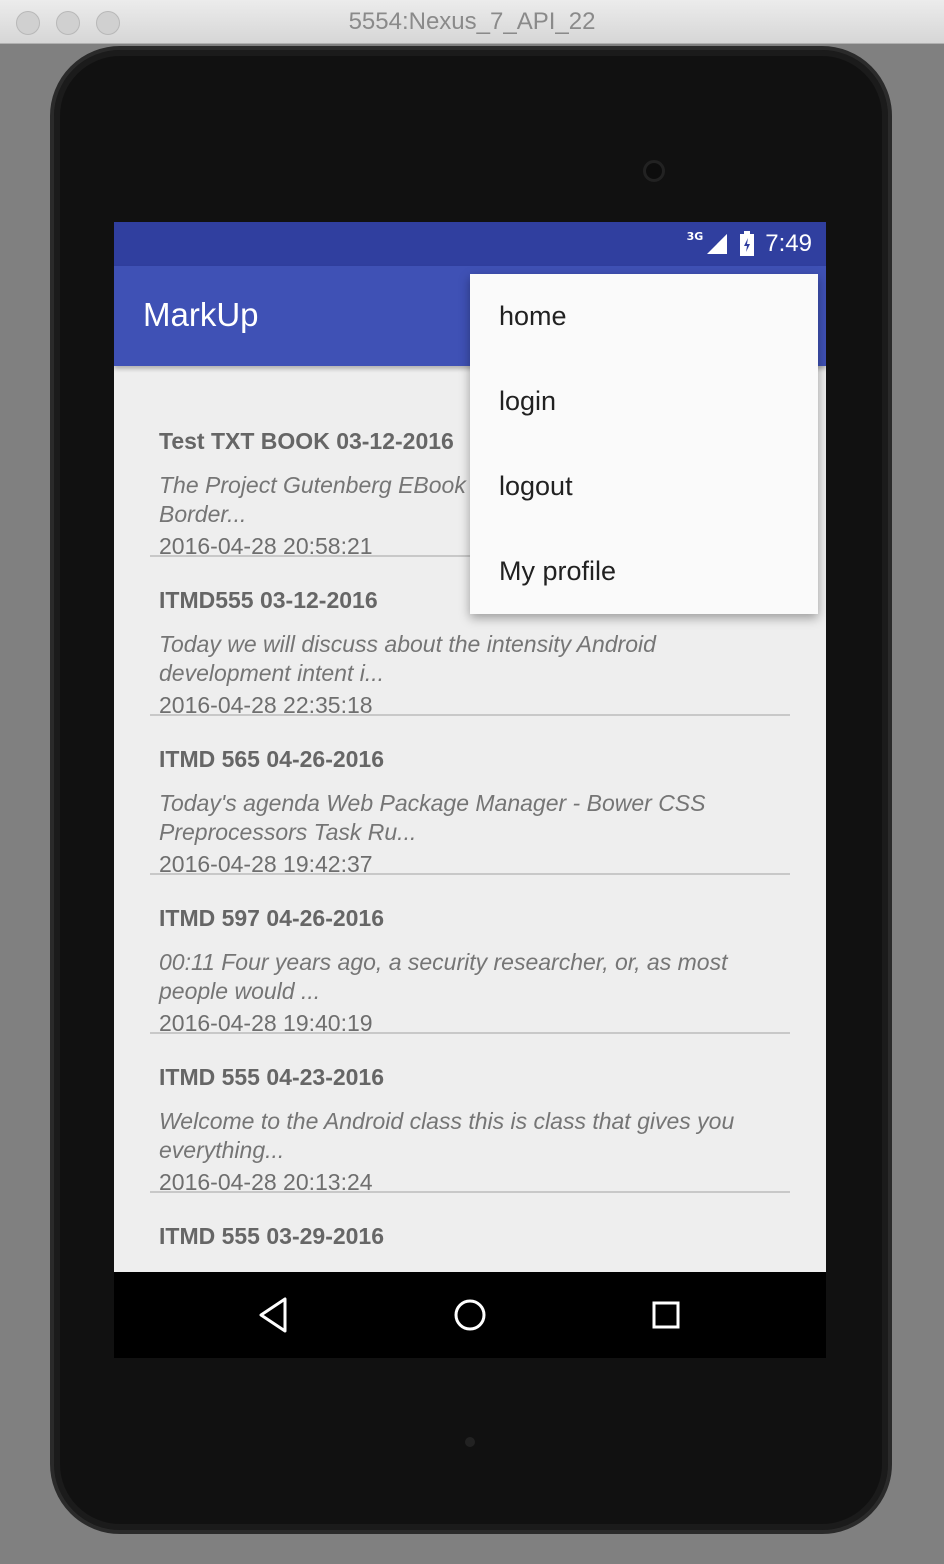 This screenshot has width=944, height=1564. Describe the element at coordinates (266, 1182) in the screenshot. I see `note-date: 2016-04-28 20:13:24` at that location.